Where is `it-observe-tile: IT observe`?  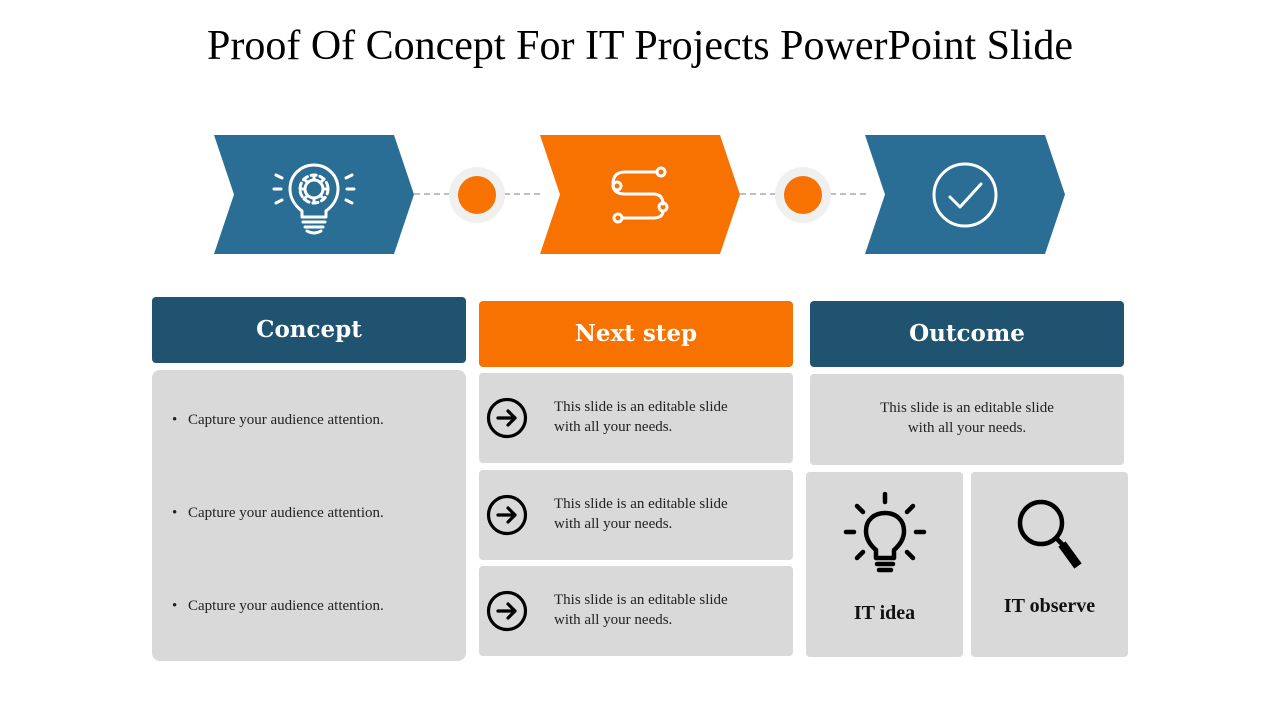
it-observe-tile: IT observe is located at coordinates (1049, 564).